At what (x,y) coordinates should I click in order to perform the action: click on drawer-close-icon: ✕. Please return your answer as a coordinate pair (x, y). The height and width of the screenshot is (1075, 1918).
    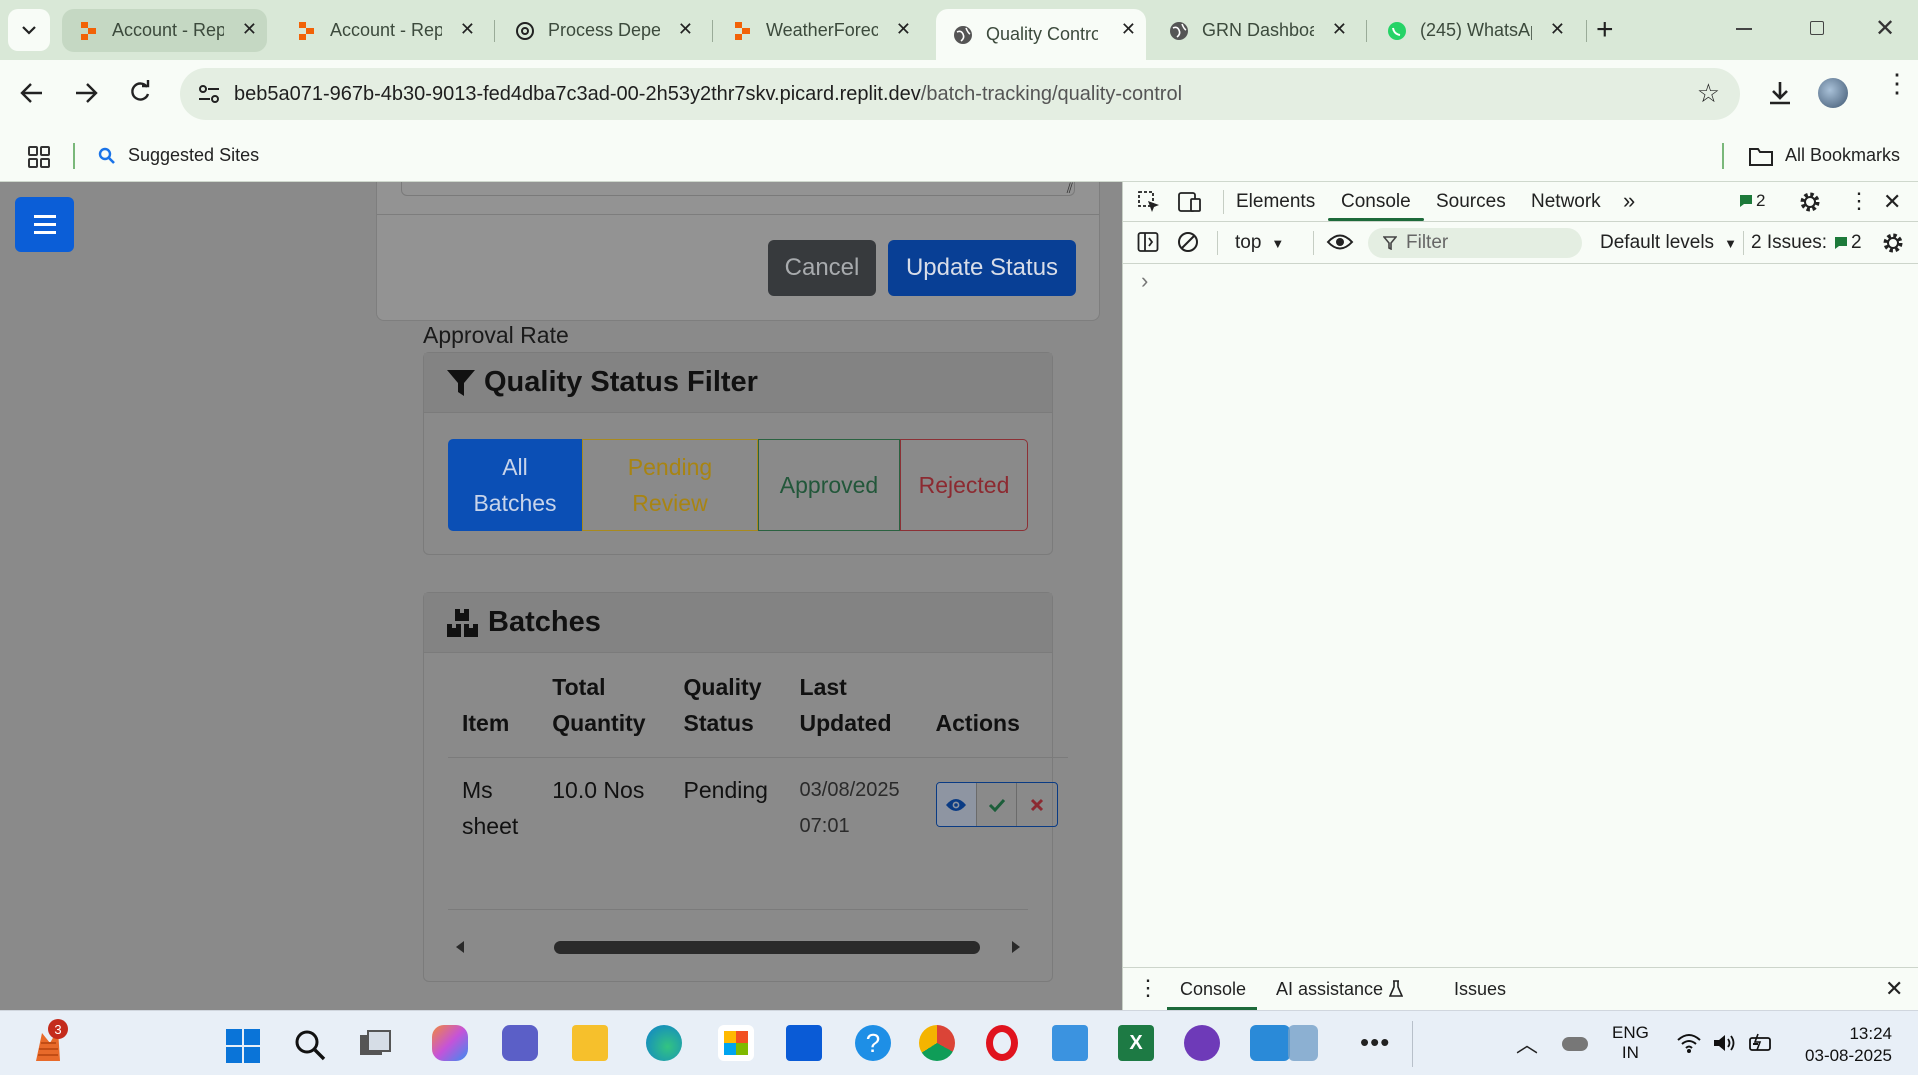
    Looking at the image, I should click on (1894, 989).